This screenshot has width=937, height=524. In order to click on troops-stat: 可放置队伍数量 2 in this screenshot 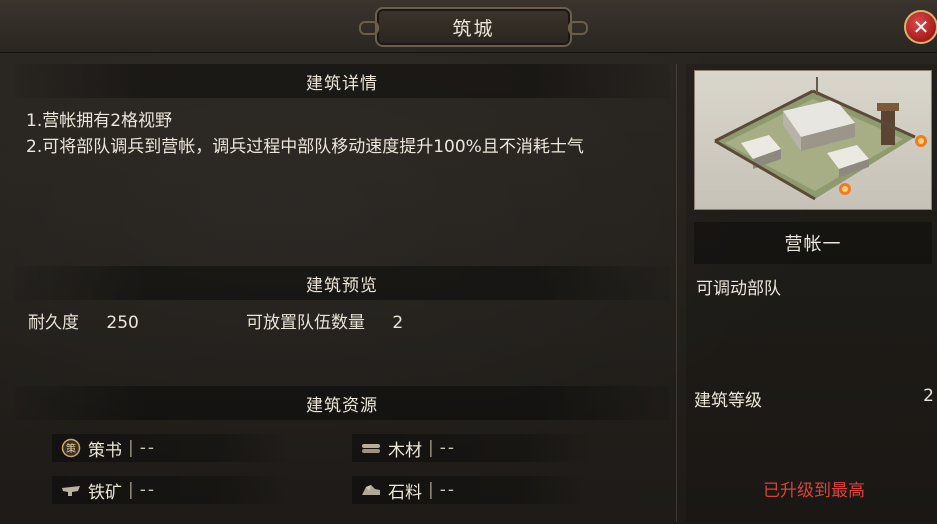, I will do `click(324, 320)`.